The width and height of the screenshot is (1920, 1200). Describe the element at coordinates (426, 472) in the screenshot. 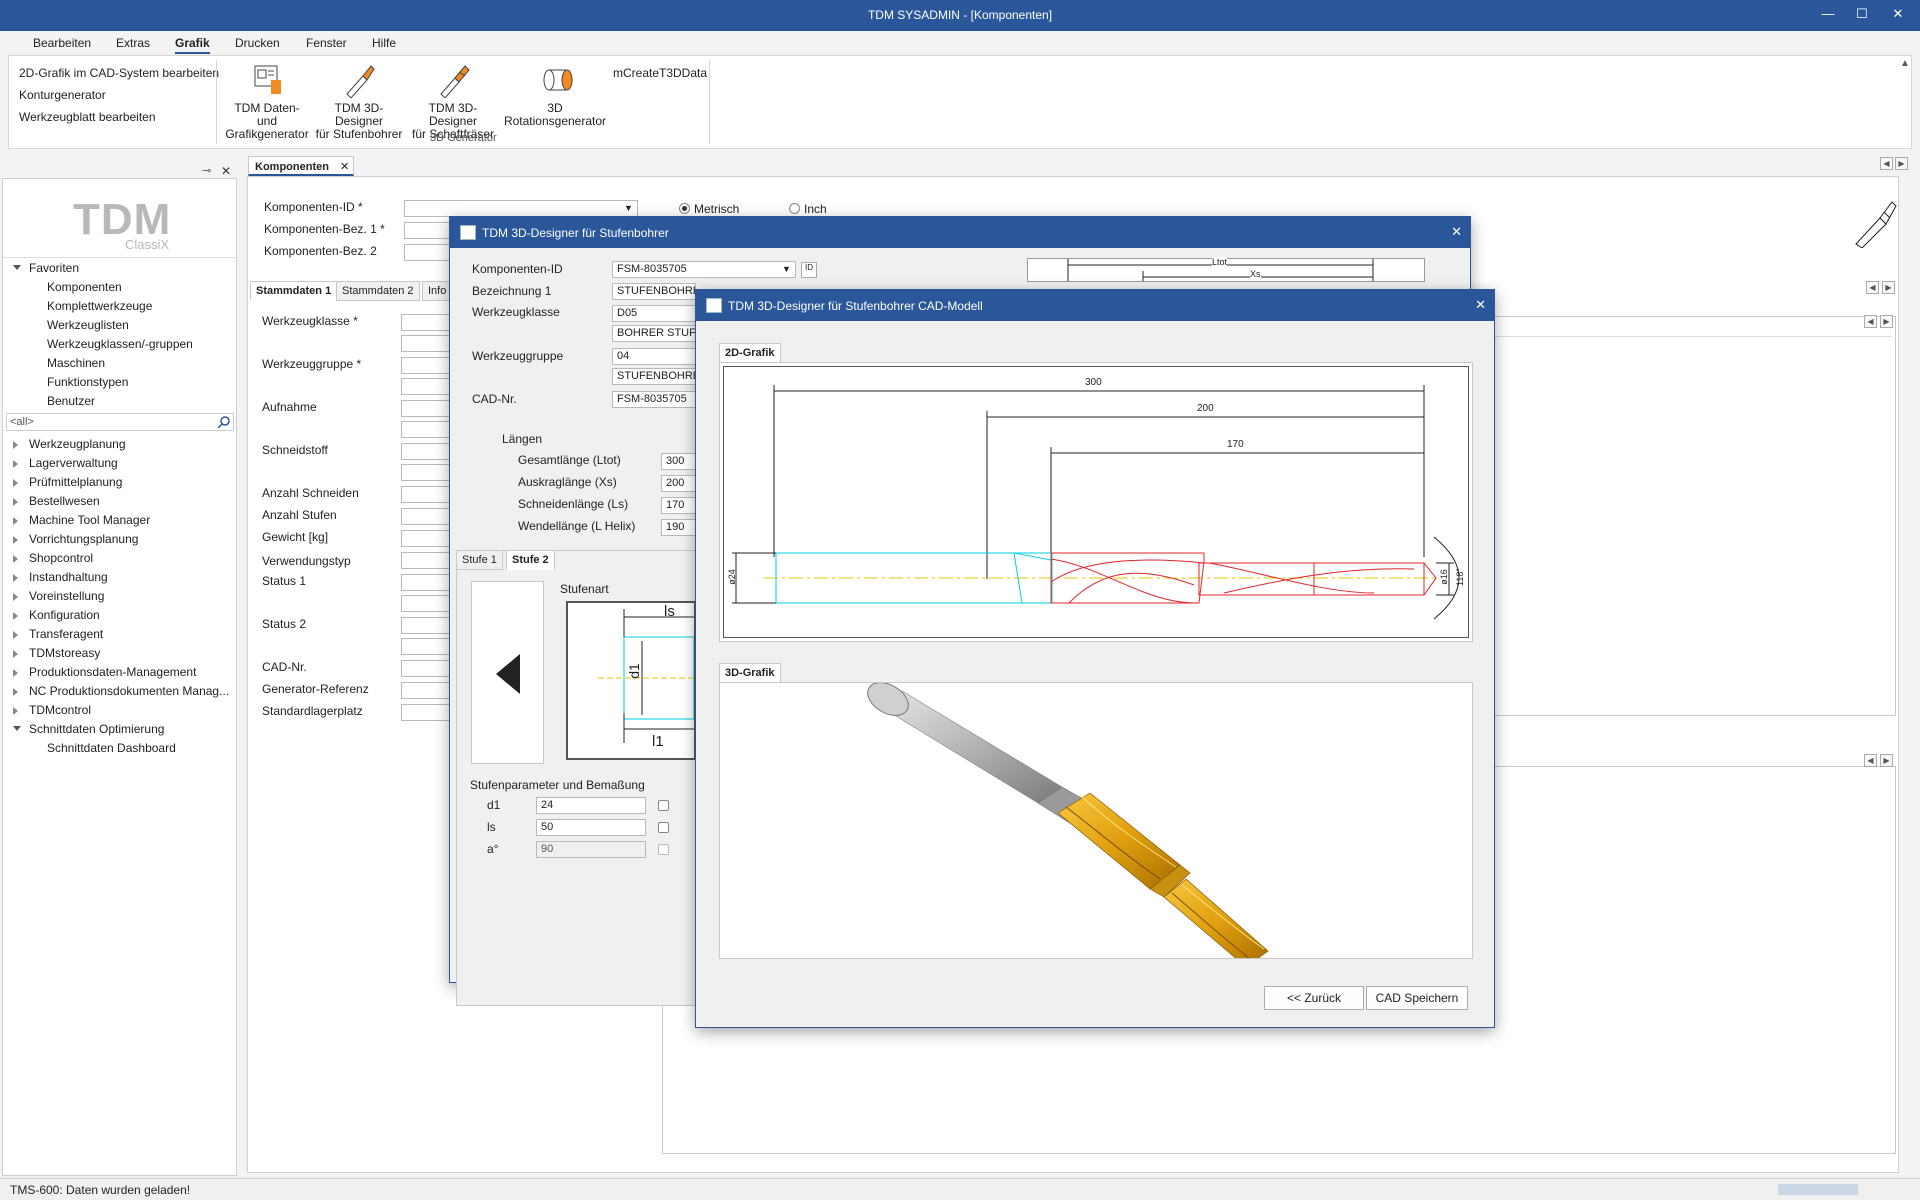

I see `schneidstoff-name-input` at that location.